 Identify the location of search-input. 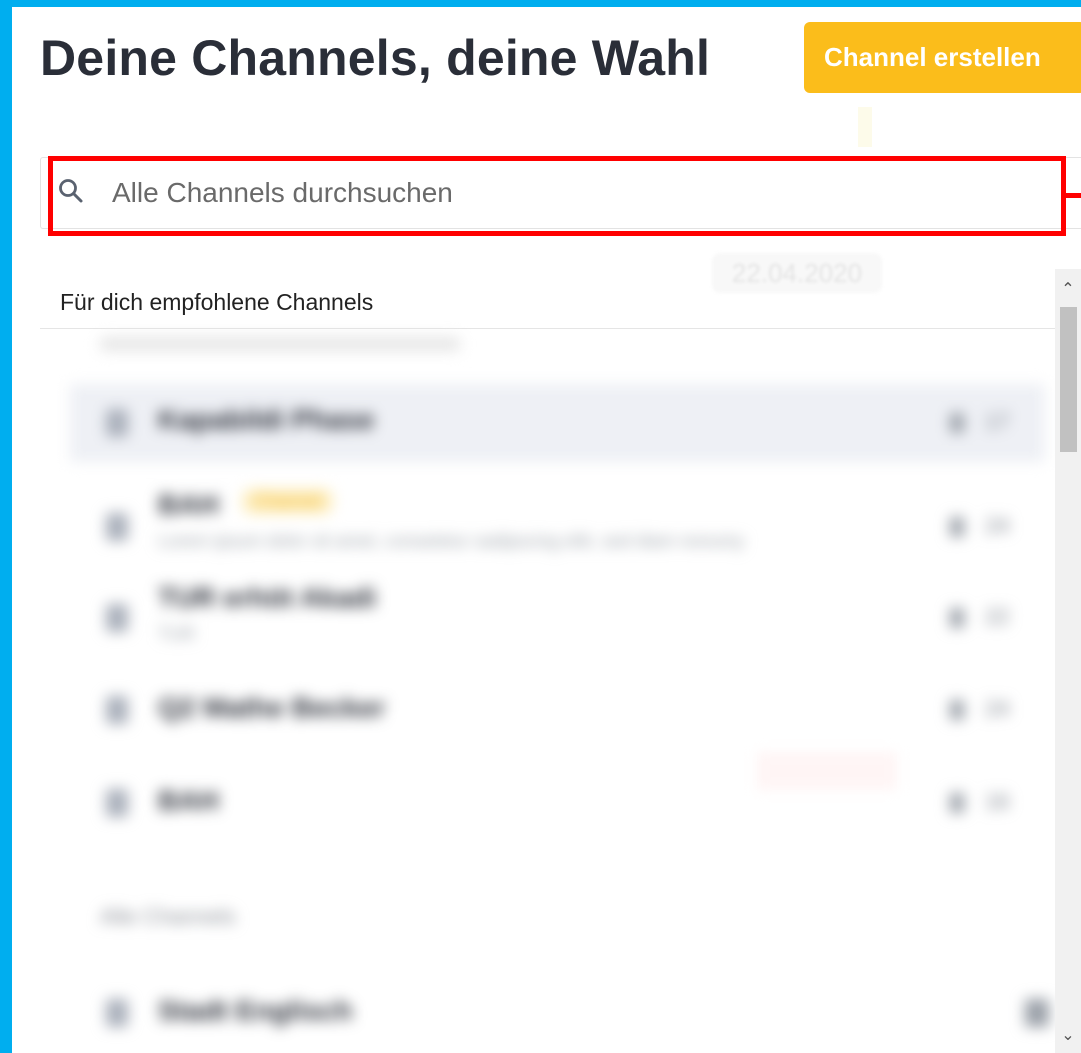
(562, 193).